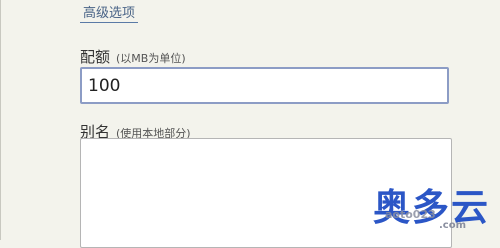  I want to click on quota-label-text: 配额, so click(95, 57).